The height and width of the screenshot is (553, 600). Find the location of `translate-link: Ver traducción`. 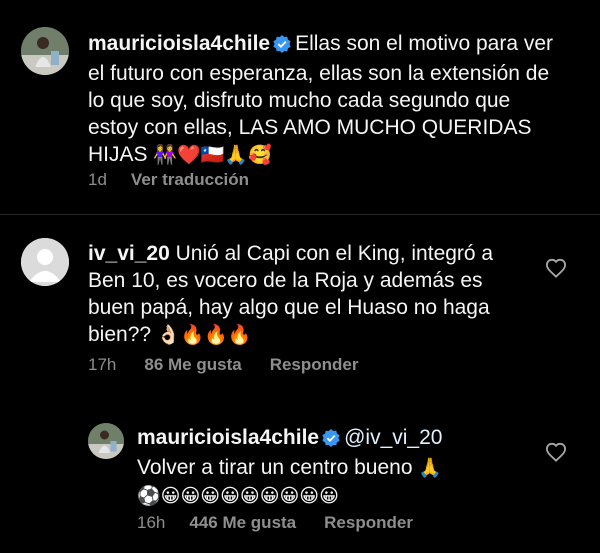

translate-link: Ver traducción is located at coordinates (190, 180).